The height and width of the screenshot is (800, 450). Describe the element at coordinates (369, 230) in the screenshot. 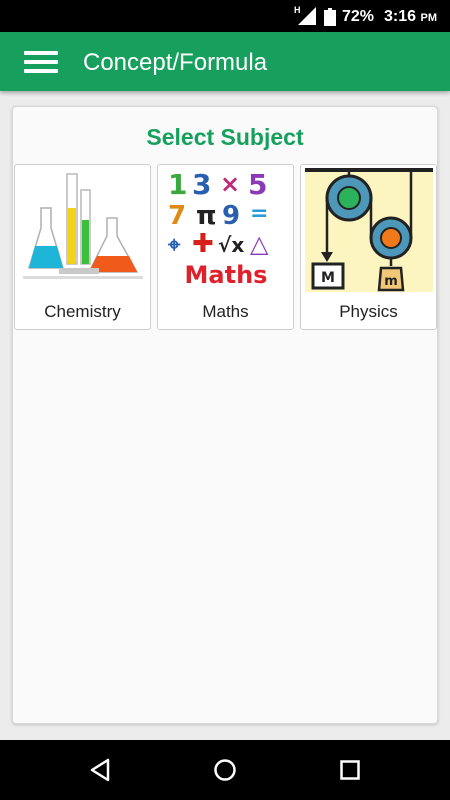

I see `pulley-system-image: M m` at that location.